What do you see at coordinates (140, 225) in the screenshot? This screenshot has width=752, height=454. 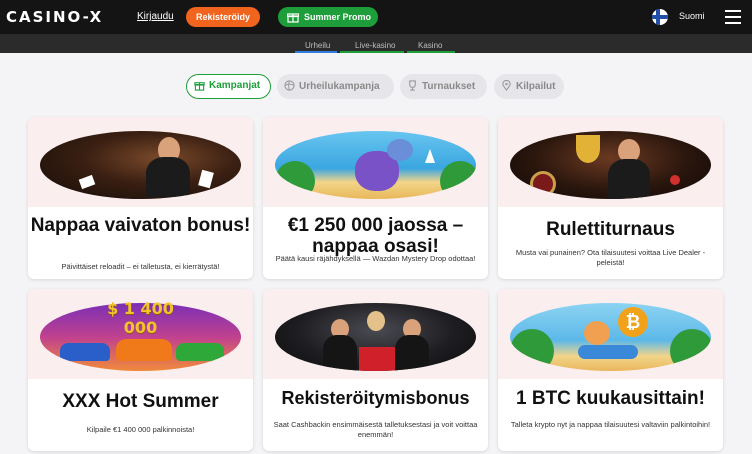 I see `card-title: Nappaa vaivaton bonus!` at bounding box center [140, 225].